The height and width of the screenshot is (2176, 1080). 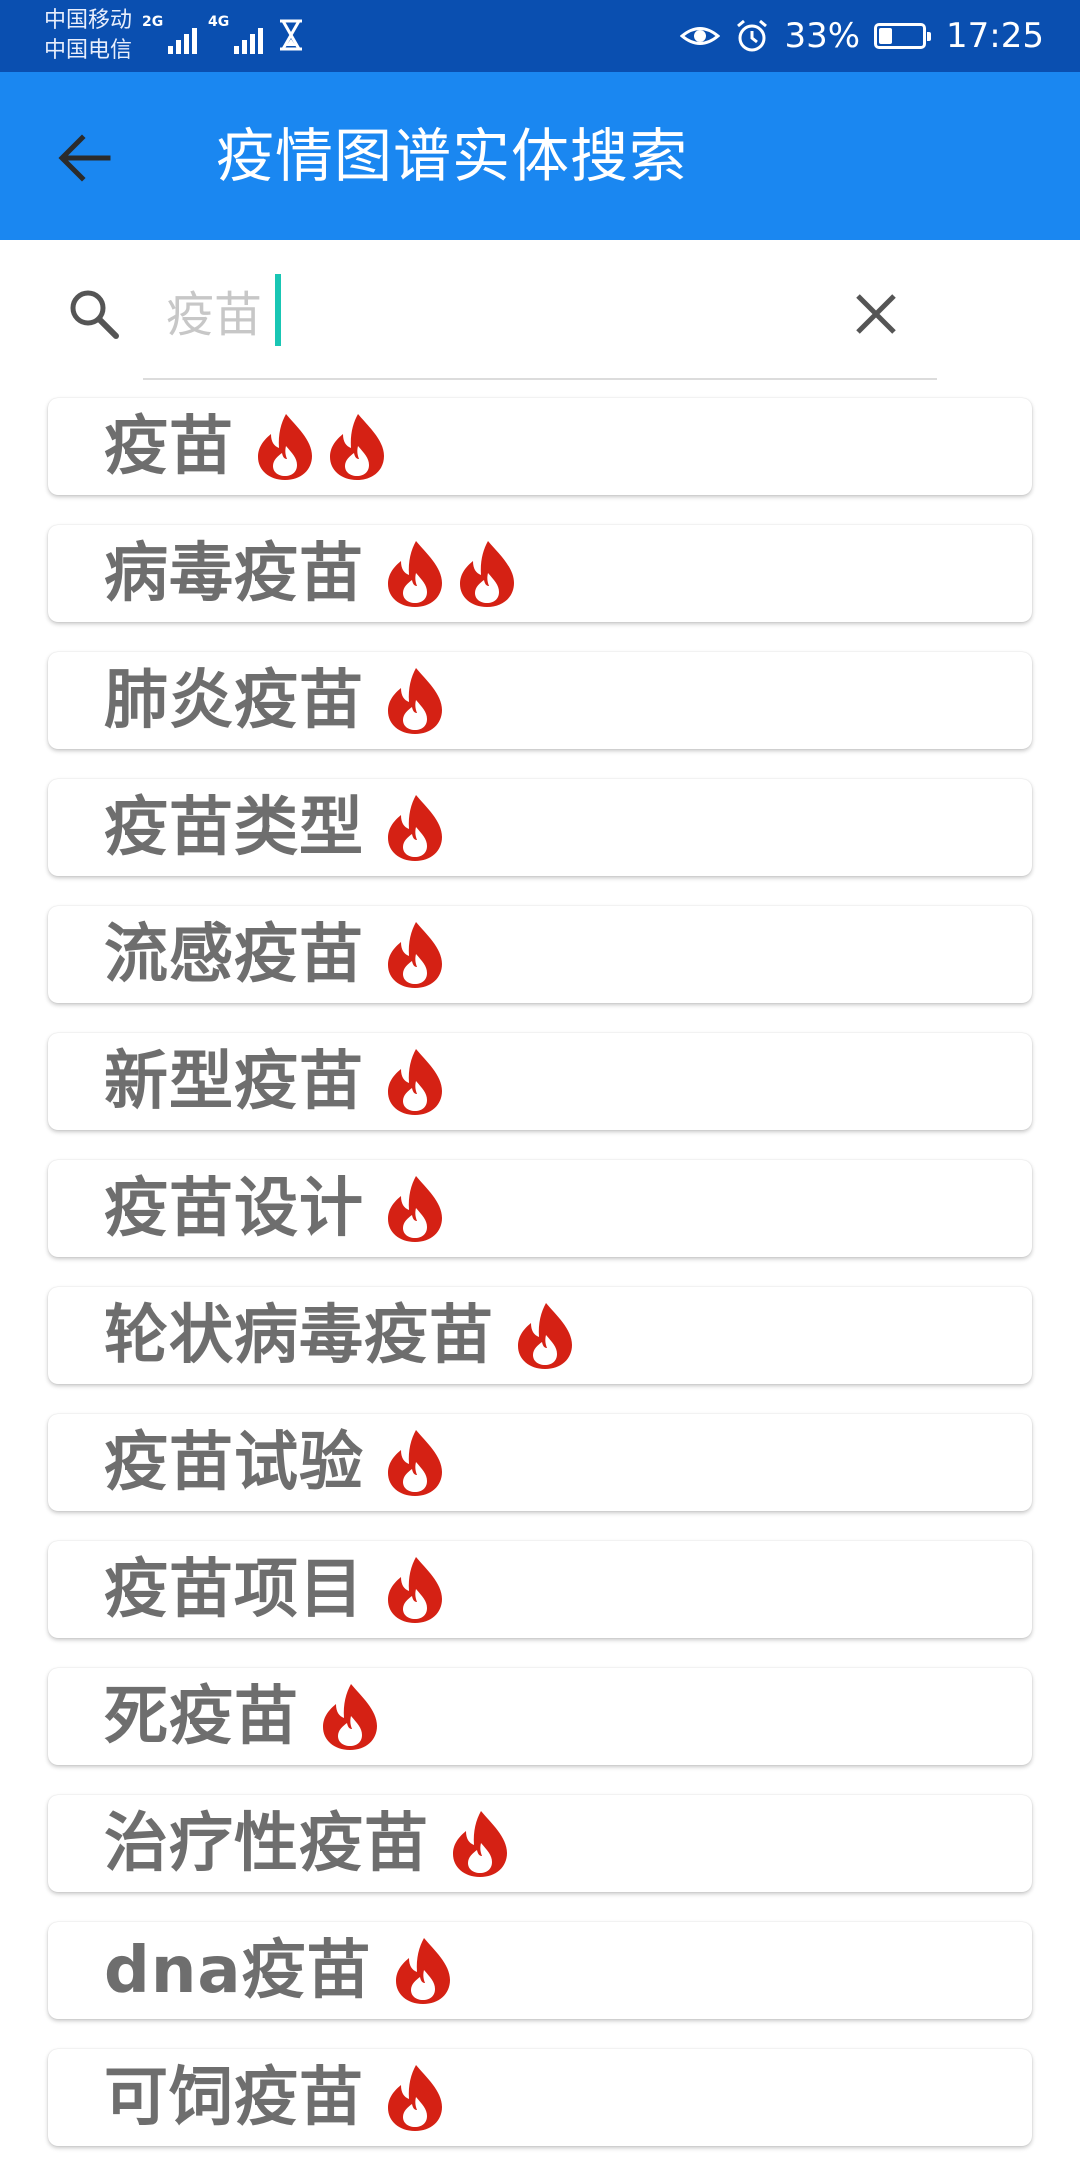 I want to click on app-bar: 疫情图谱实体搜索, so click(x=540, y=156).